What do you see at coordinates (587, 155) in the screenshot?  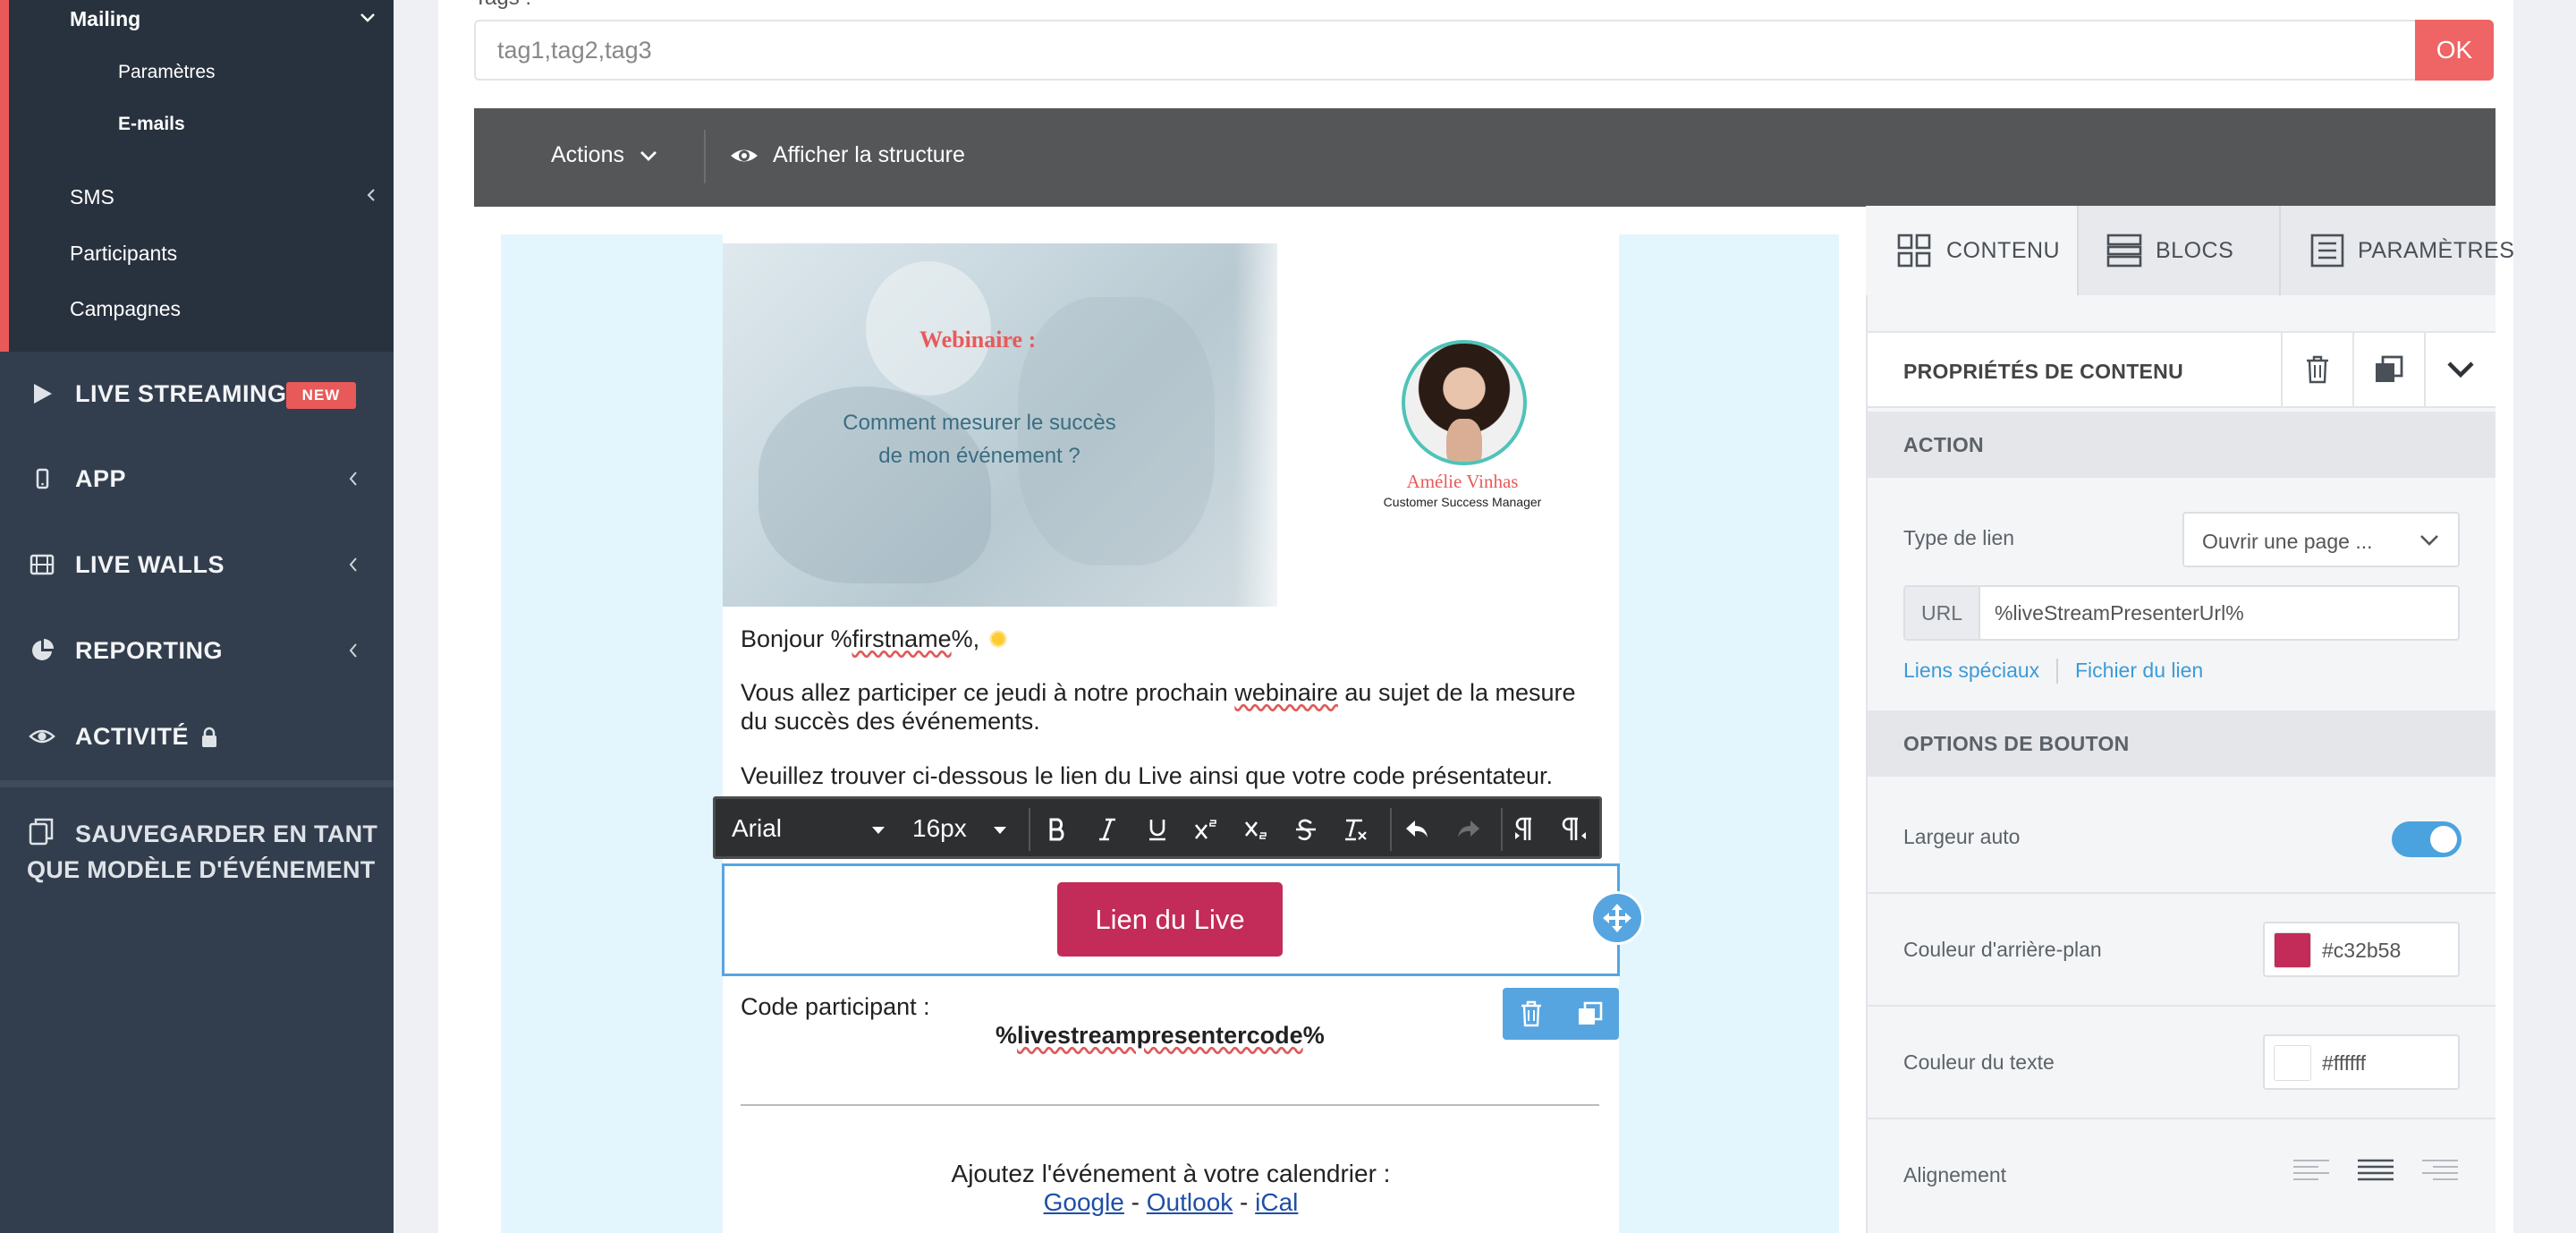 I see `actions-menu-button: Actions` at bounding box center [587, 155].